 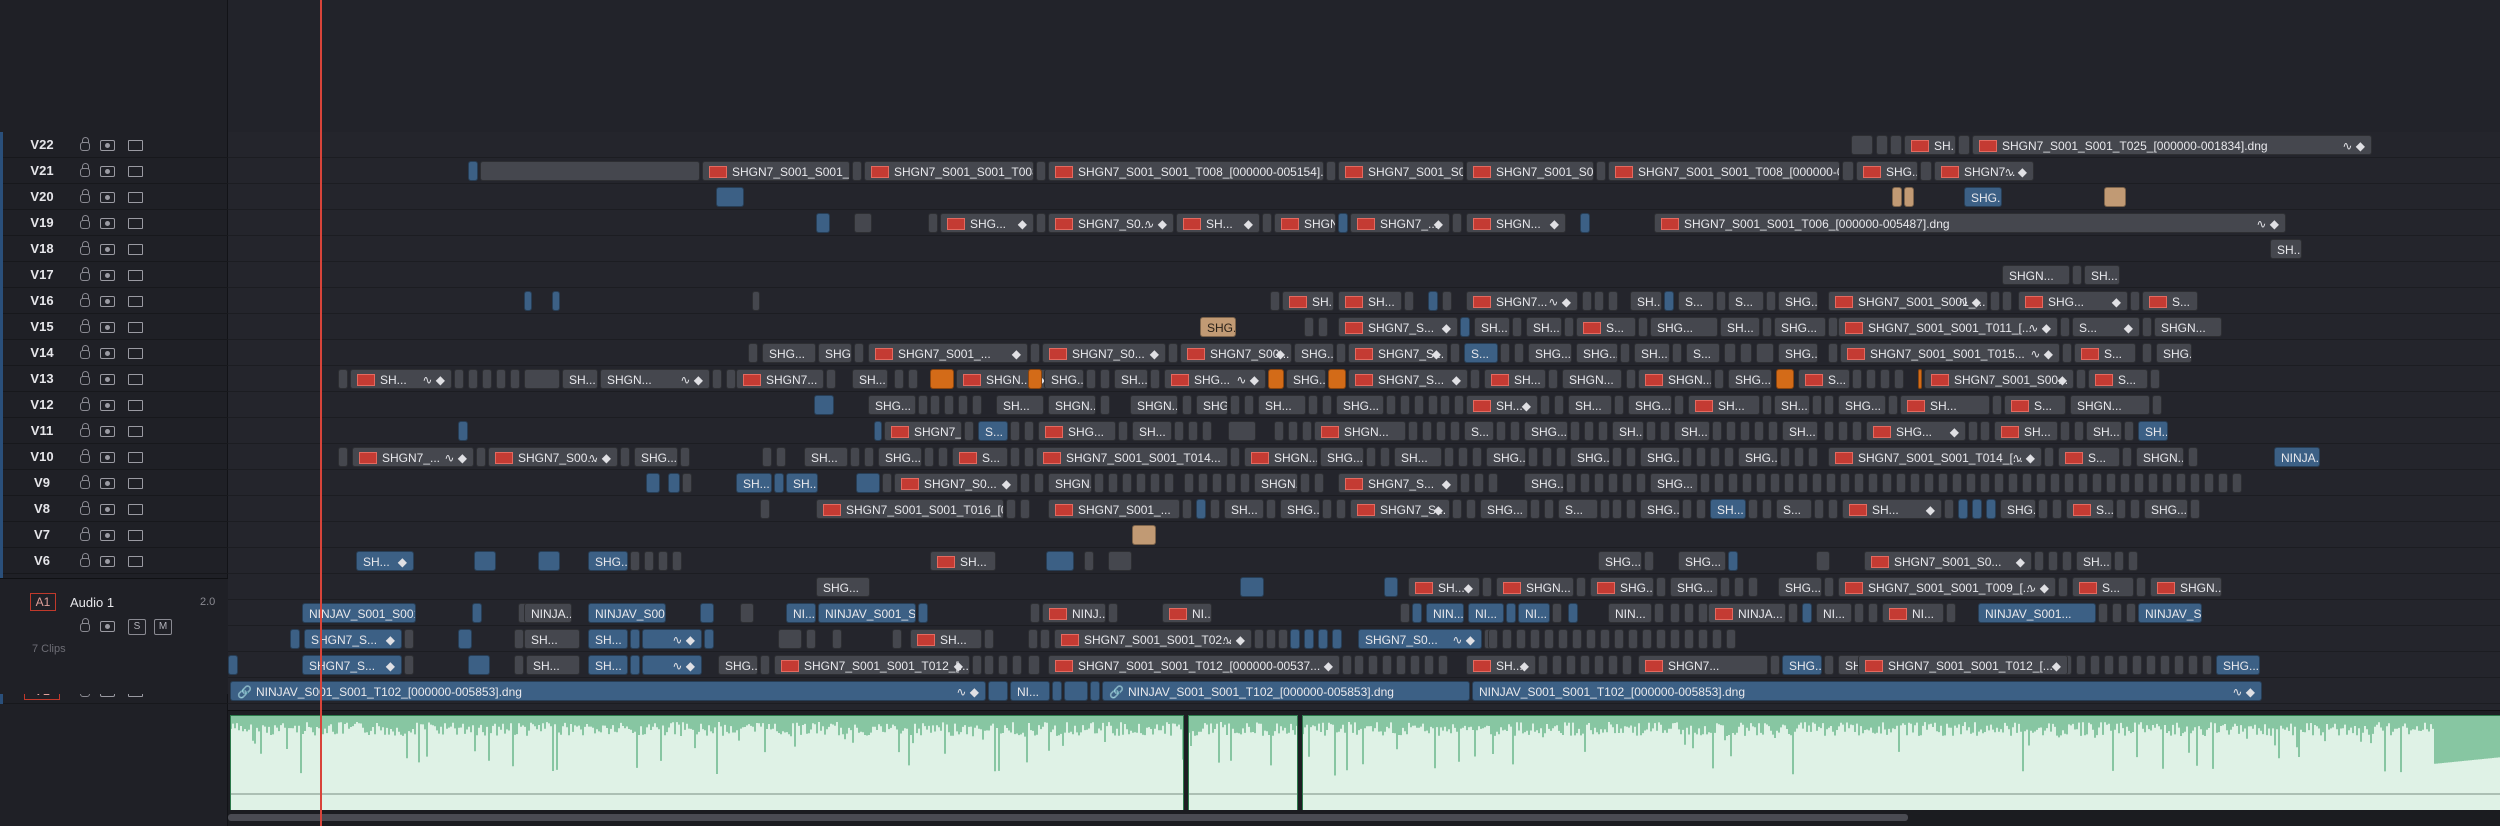 What do you see at coordinates (42, 326) in the screenshot?
I see `track-name: V15` at bounding box center [42, 326].